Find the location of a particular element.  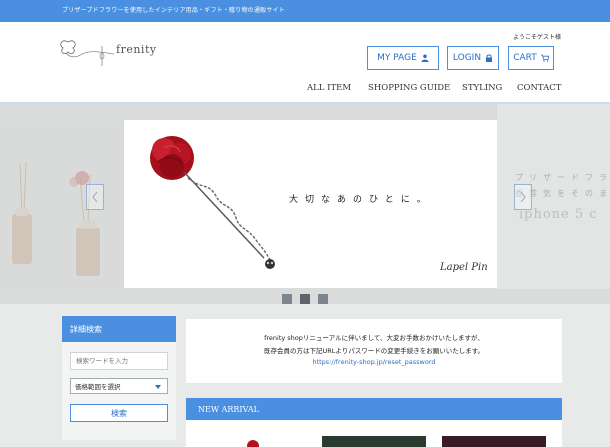

notice-line-2: 既存会員の方は下記URLよりパスワードの変更手続きをお願いいたします。 is located at coordinates (374, 351).